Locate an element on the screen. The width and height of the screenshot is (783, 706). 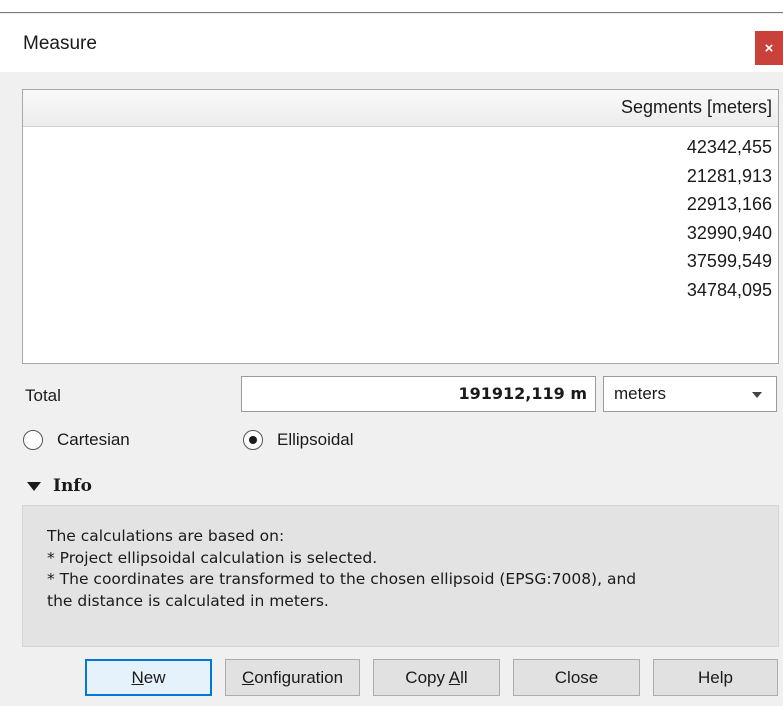
ellipsoidal-radio: Ellipsoidal is located at coordinates (298, 440).